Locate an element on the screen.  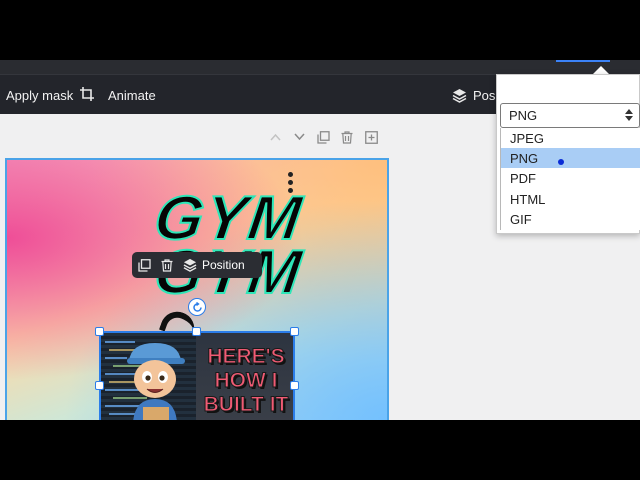
cartoon-character-illustration is located at coordinates (156, 381).